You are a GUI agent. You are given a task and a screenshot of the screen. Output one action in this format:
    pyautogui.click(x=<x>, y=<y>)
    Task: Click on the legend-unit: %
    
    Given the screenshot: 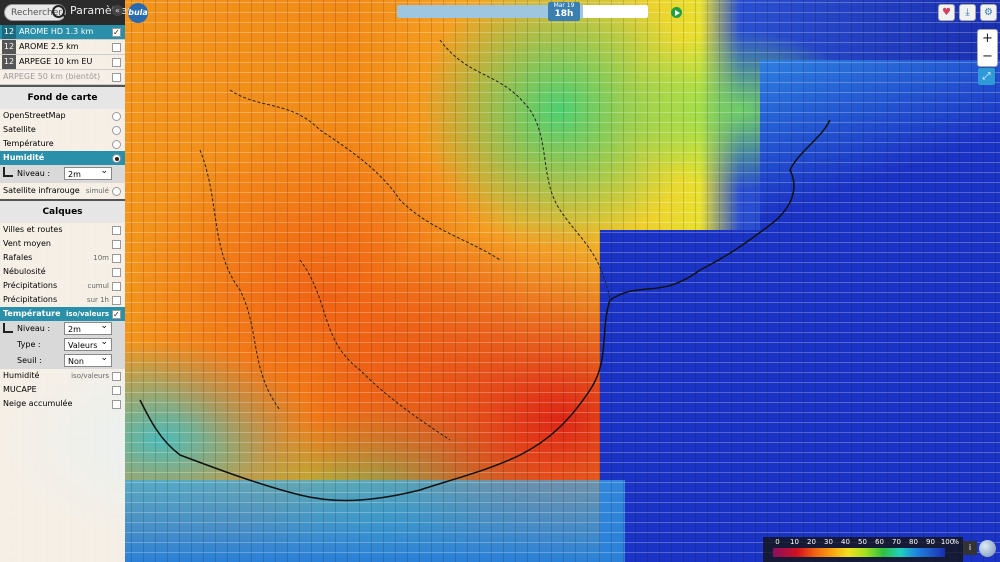 What is the action you would take?
    pyautogui.click(x=955, y=542)
    